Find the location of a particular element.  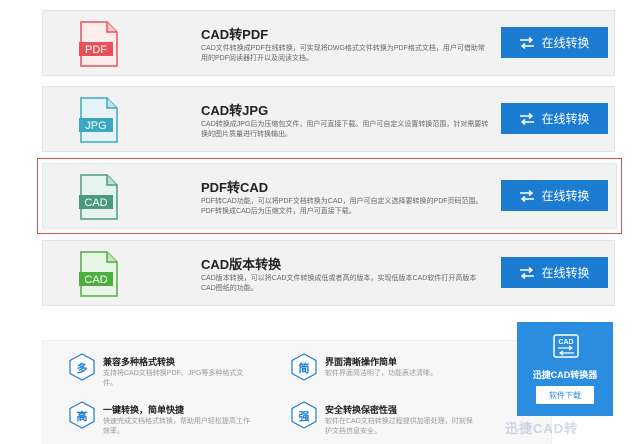

cad-converter-logo-icon: CAD is located at coordinates (566, 346).